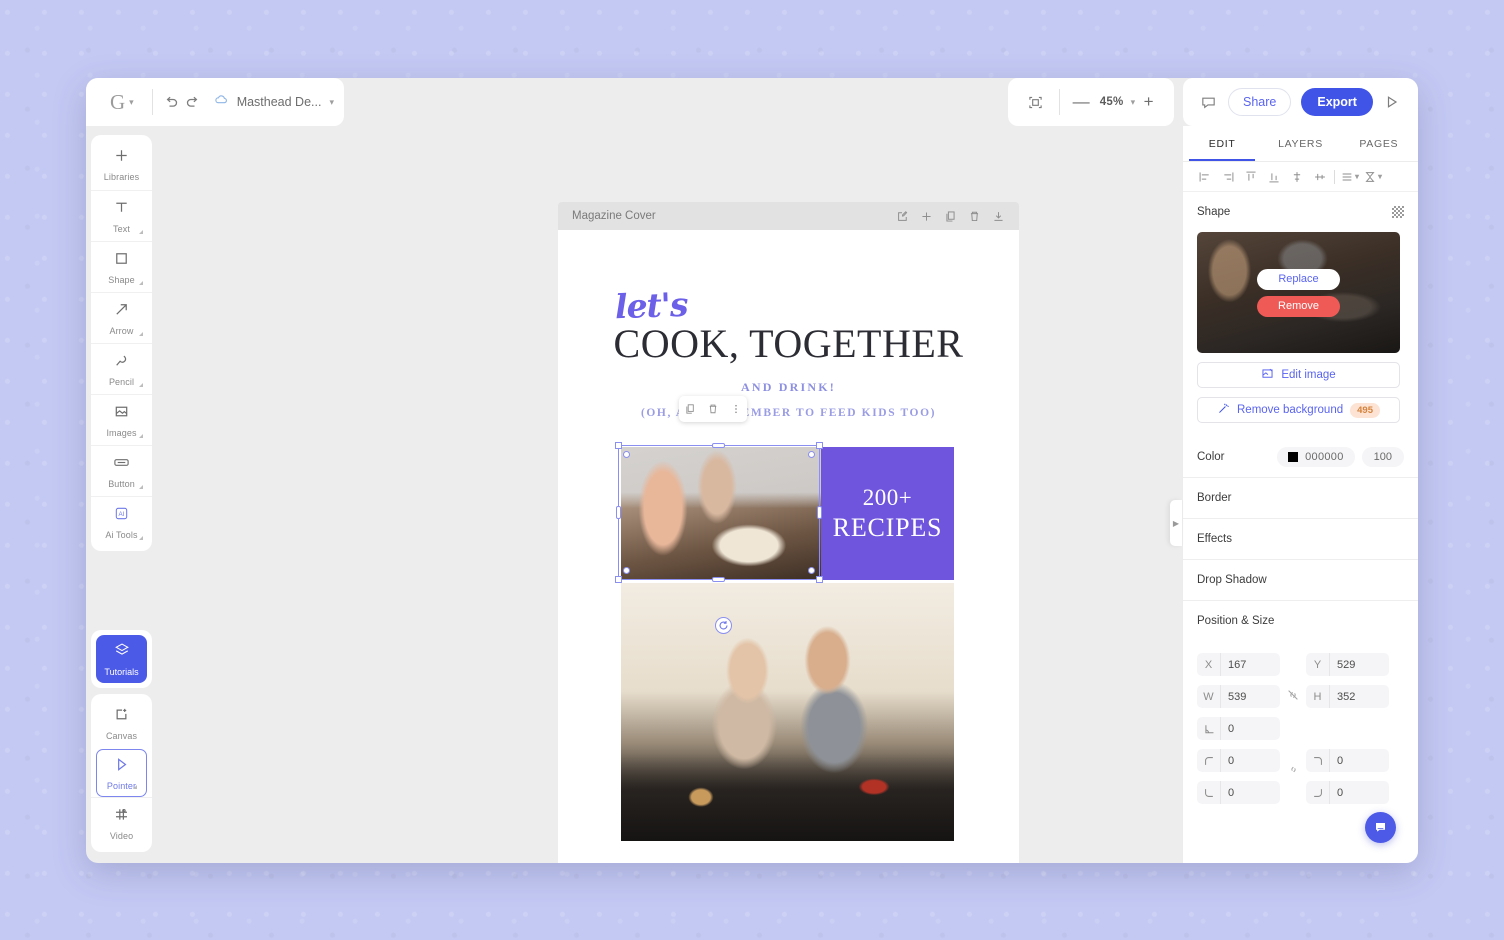 This screenshot has width=1504, height=940. What do you see at coordinates (723, 625) in the screenshot?
I see `rotate-icon` at bounding box center [723, 625].